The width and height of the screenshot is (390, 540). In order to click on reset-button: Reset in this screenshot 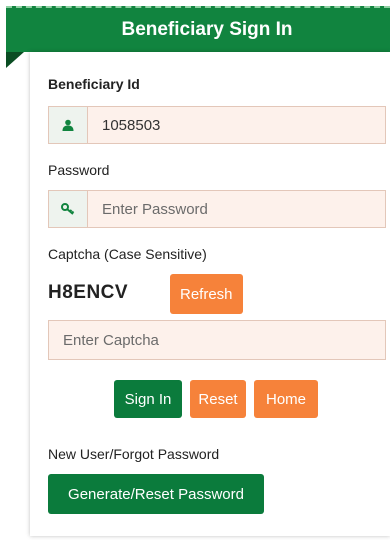, I will do `click(218, 399)`.